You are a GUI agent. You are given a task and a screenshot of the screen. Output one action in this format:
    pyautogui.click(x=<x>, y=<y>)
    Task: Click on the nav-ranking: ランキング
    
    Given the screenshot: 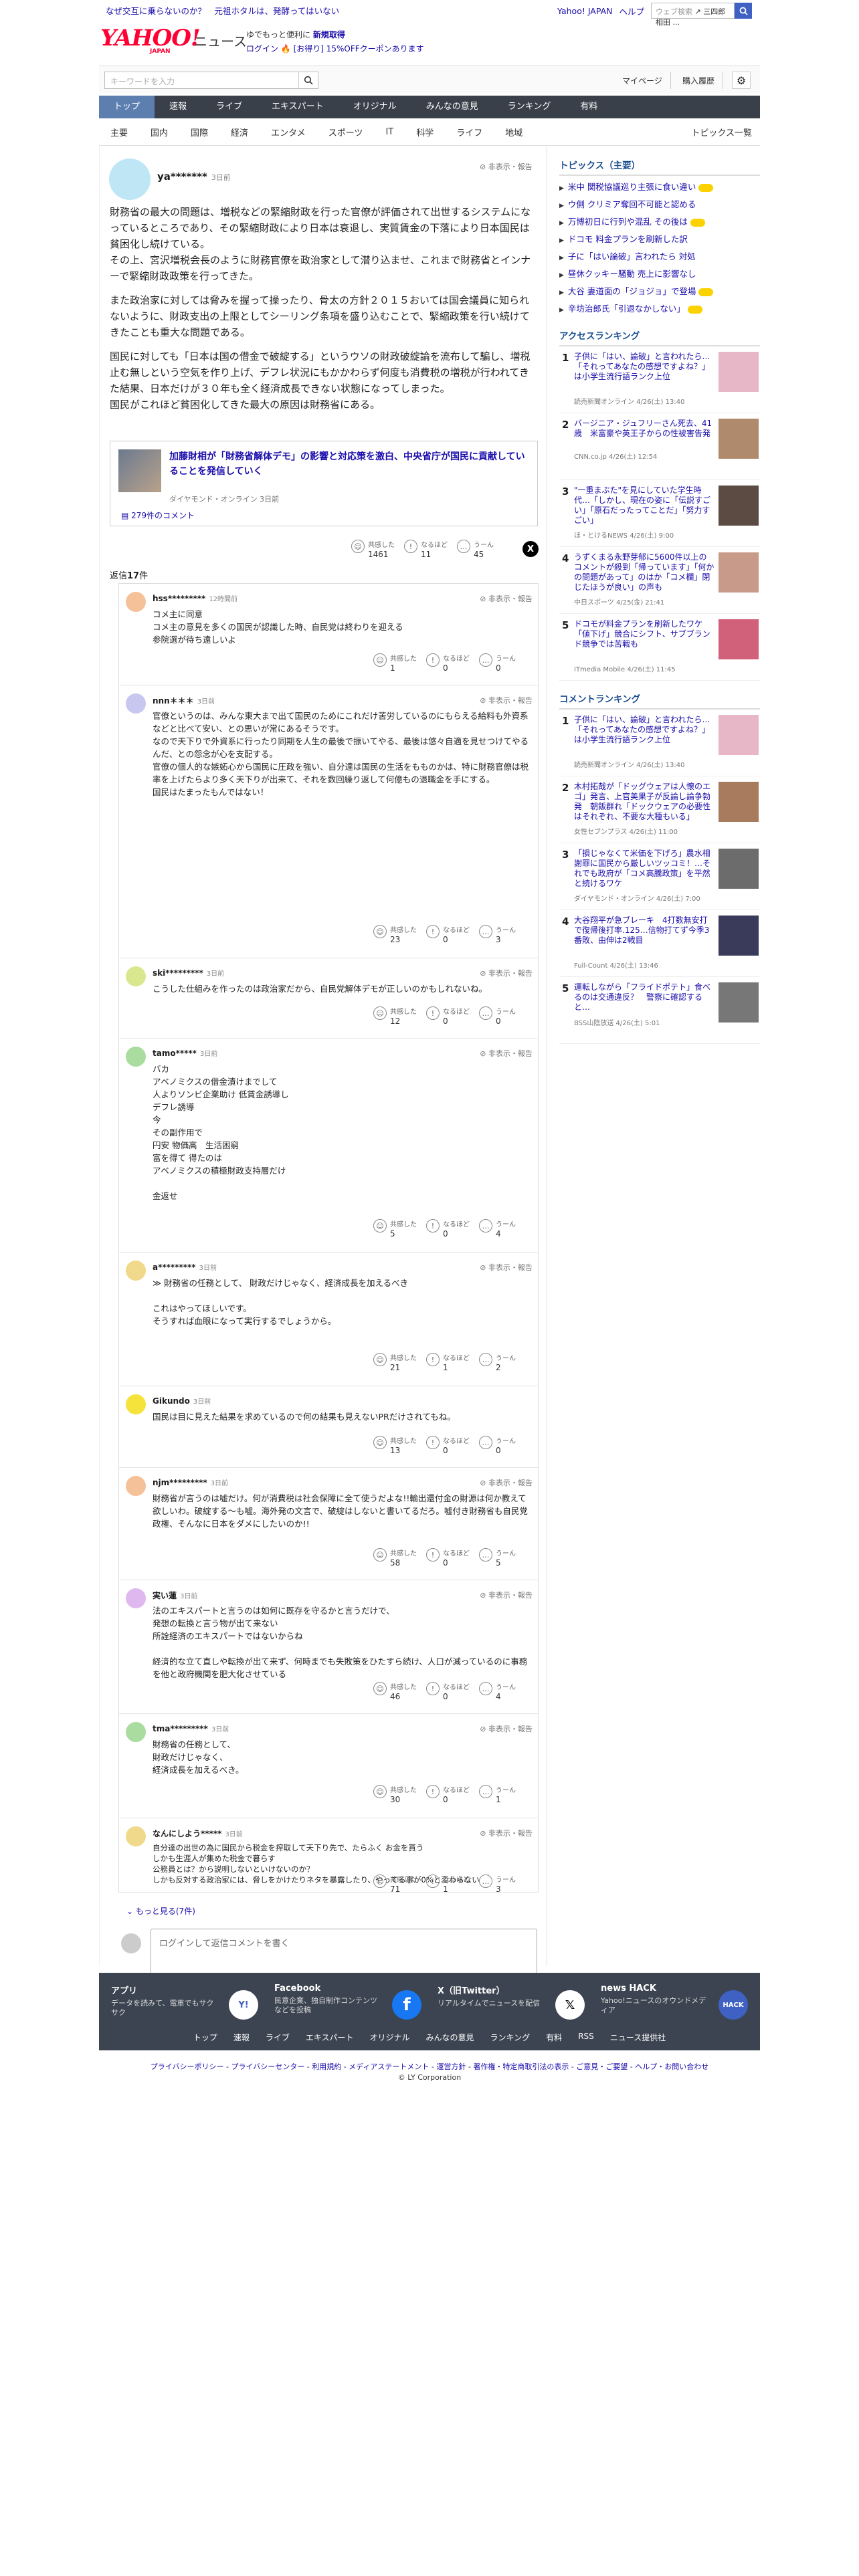 What is the action you would take?
    pyautogui.click(x=529, y=107)
    